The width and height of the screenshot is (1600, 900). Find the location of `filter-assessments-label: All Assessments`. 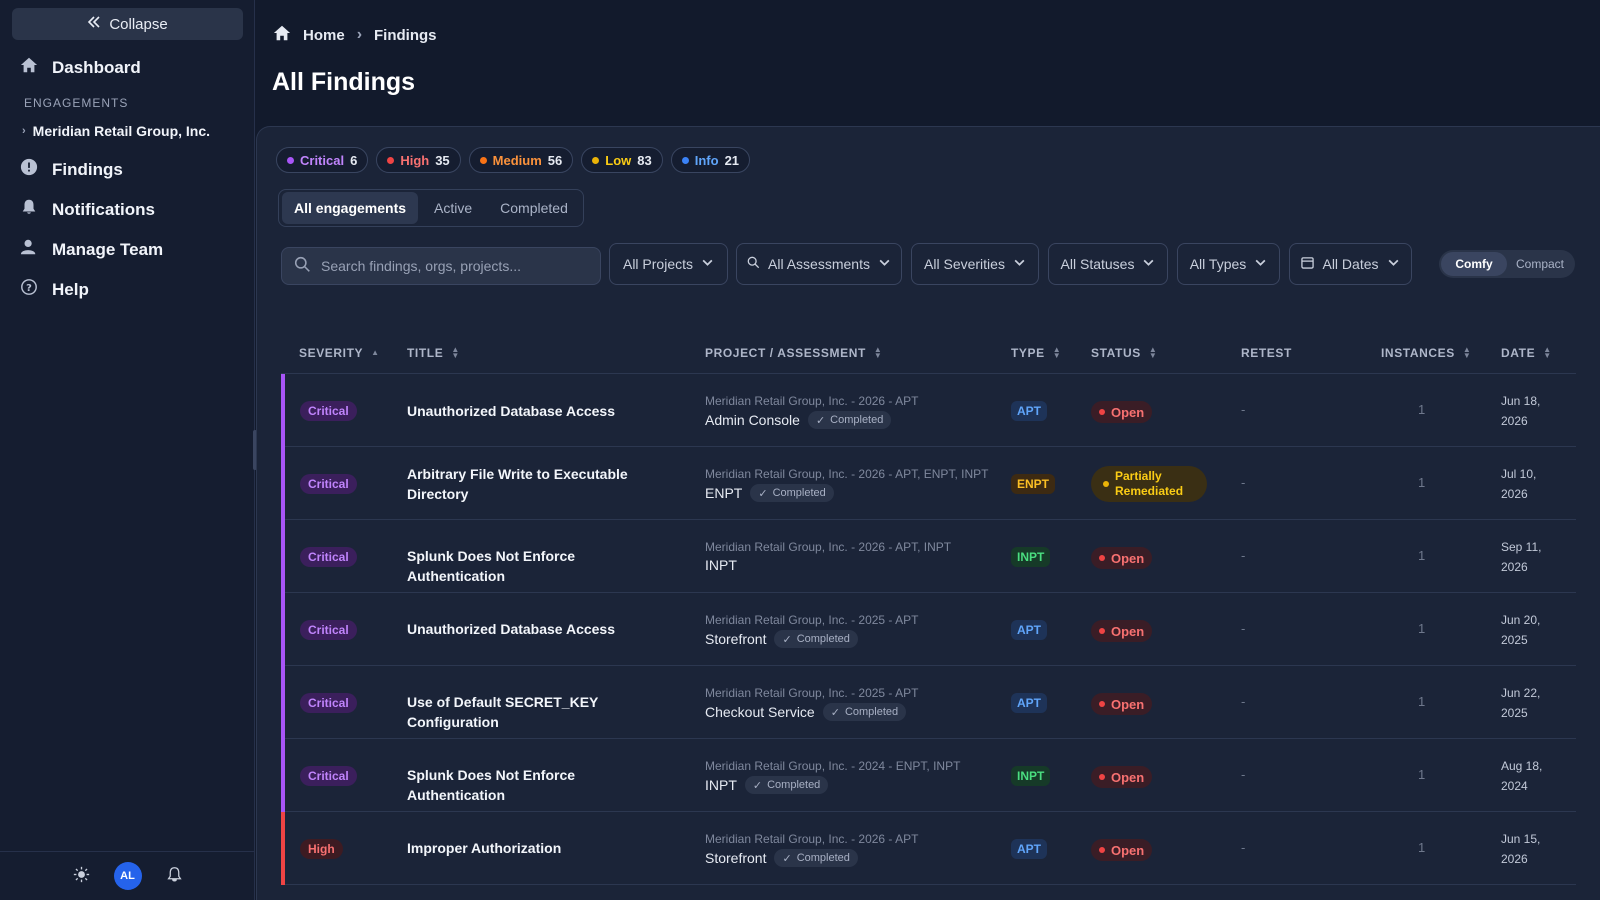

filter-assessments-label: All Assessments is located at coordinates (819, 264).